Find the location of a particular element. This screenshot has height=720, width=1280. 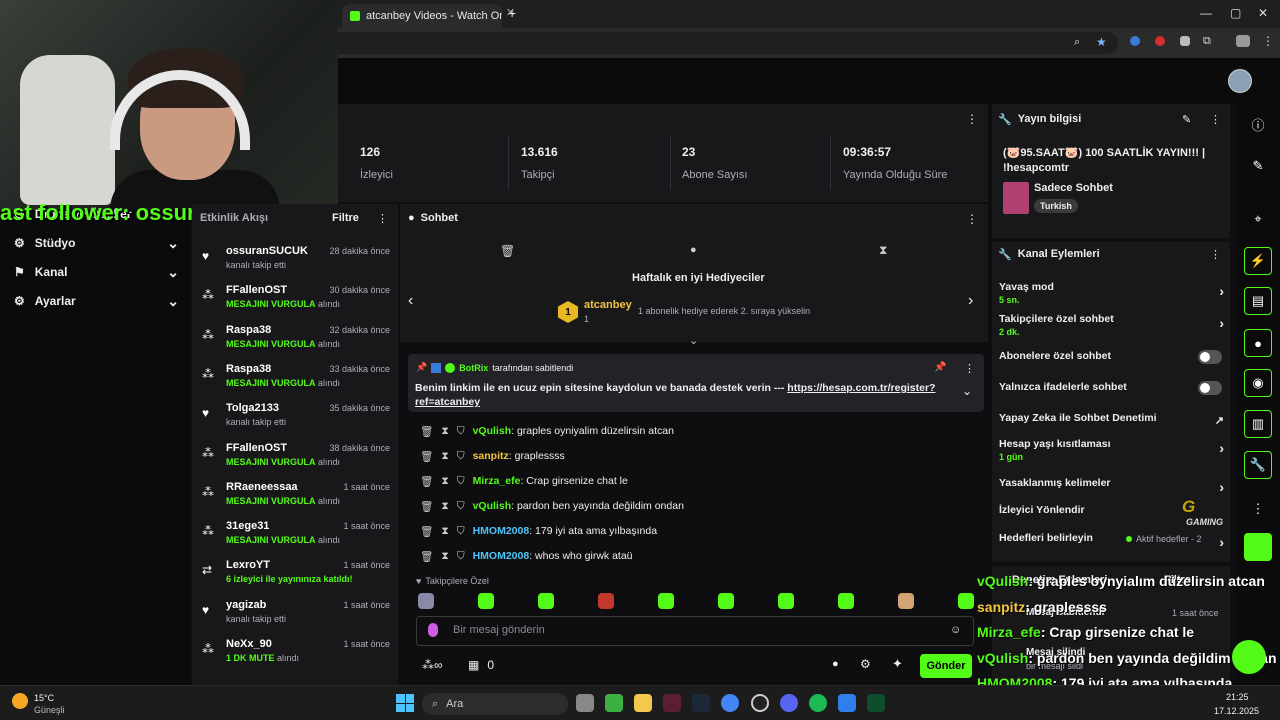

close-window-button: ✕ is located at coordinates (1263, 13).